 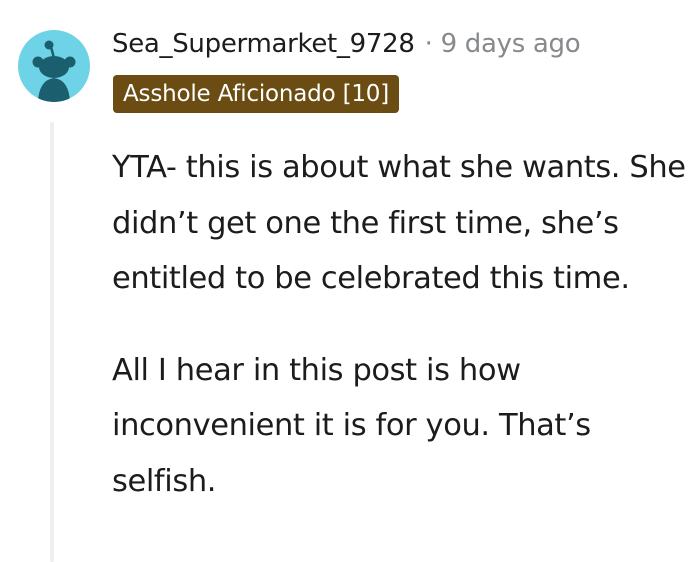 I want to click on reddit-snoo-avatar-icon, so click(x=54, y=71).